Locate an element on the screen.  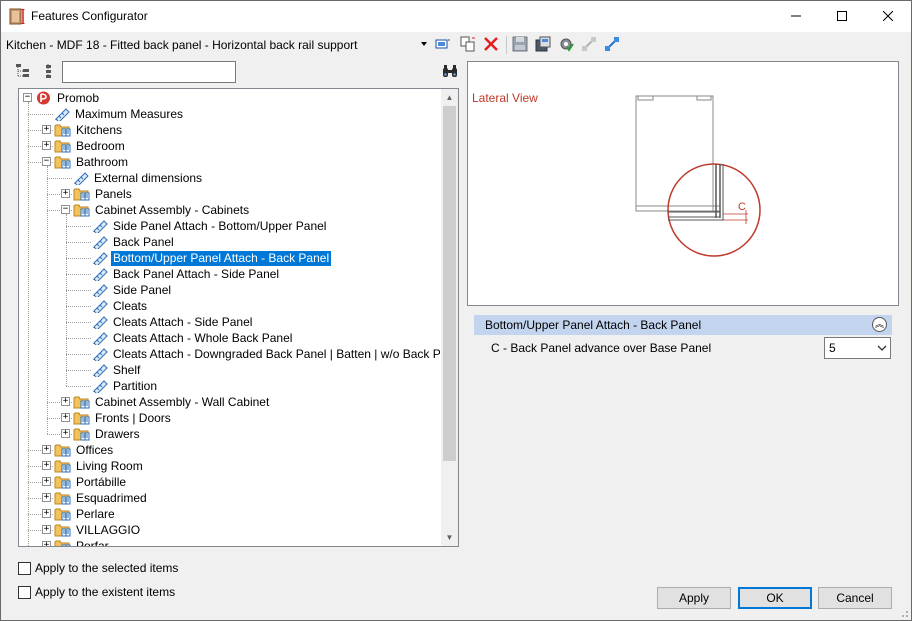
save-as-icon is located at coordinates (543, 44).